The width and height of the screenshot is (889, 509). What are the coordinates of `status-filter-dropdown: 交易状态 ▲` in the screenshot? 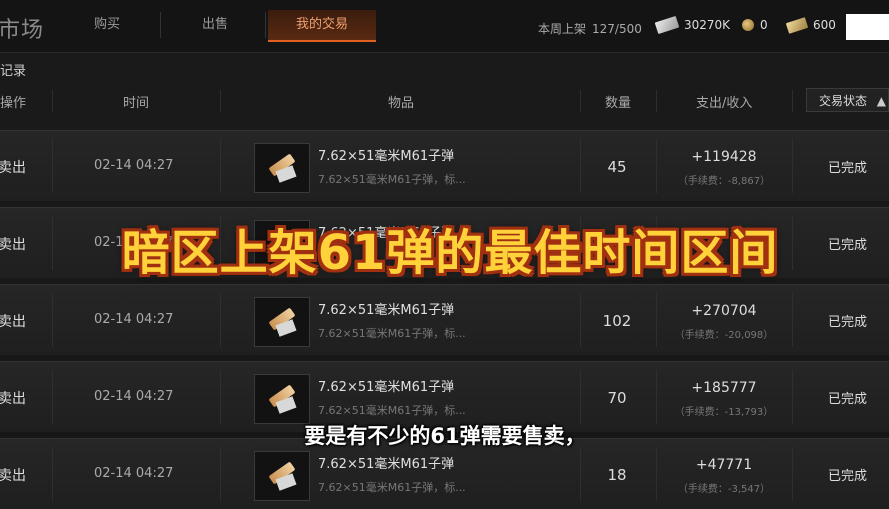 It's located at (847, 100).